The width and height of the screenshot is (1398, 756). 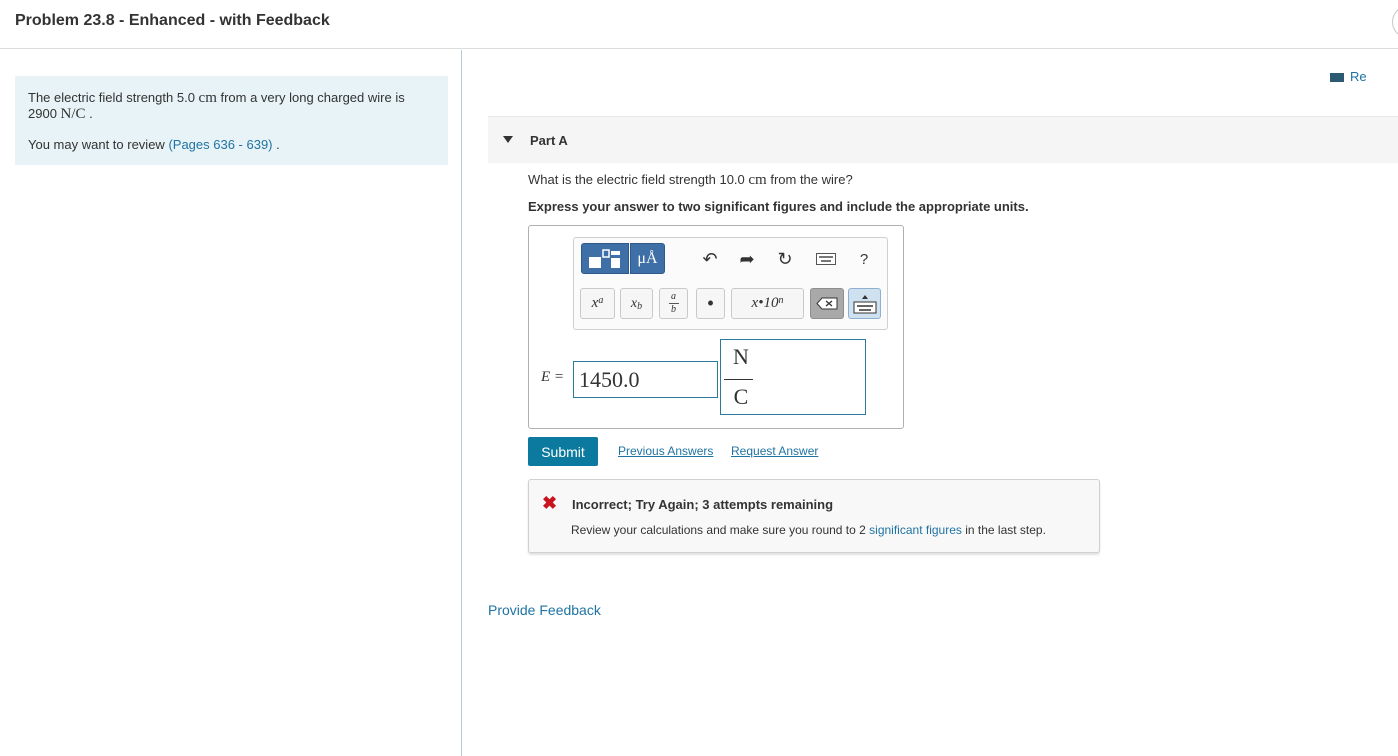 I want to click on keyboard-glyph-icon, so click(x=826, y=259).